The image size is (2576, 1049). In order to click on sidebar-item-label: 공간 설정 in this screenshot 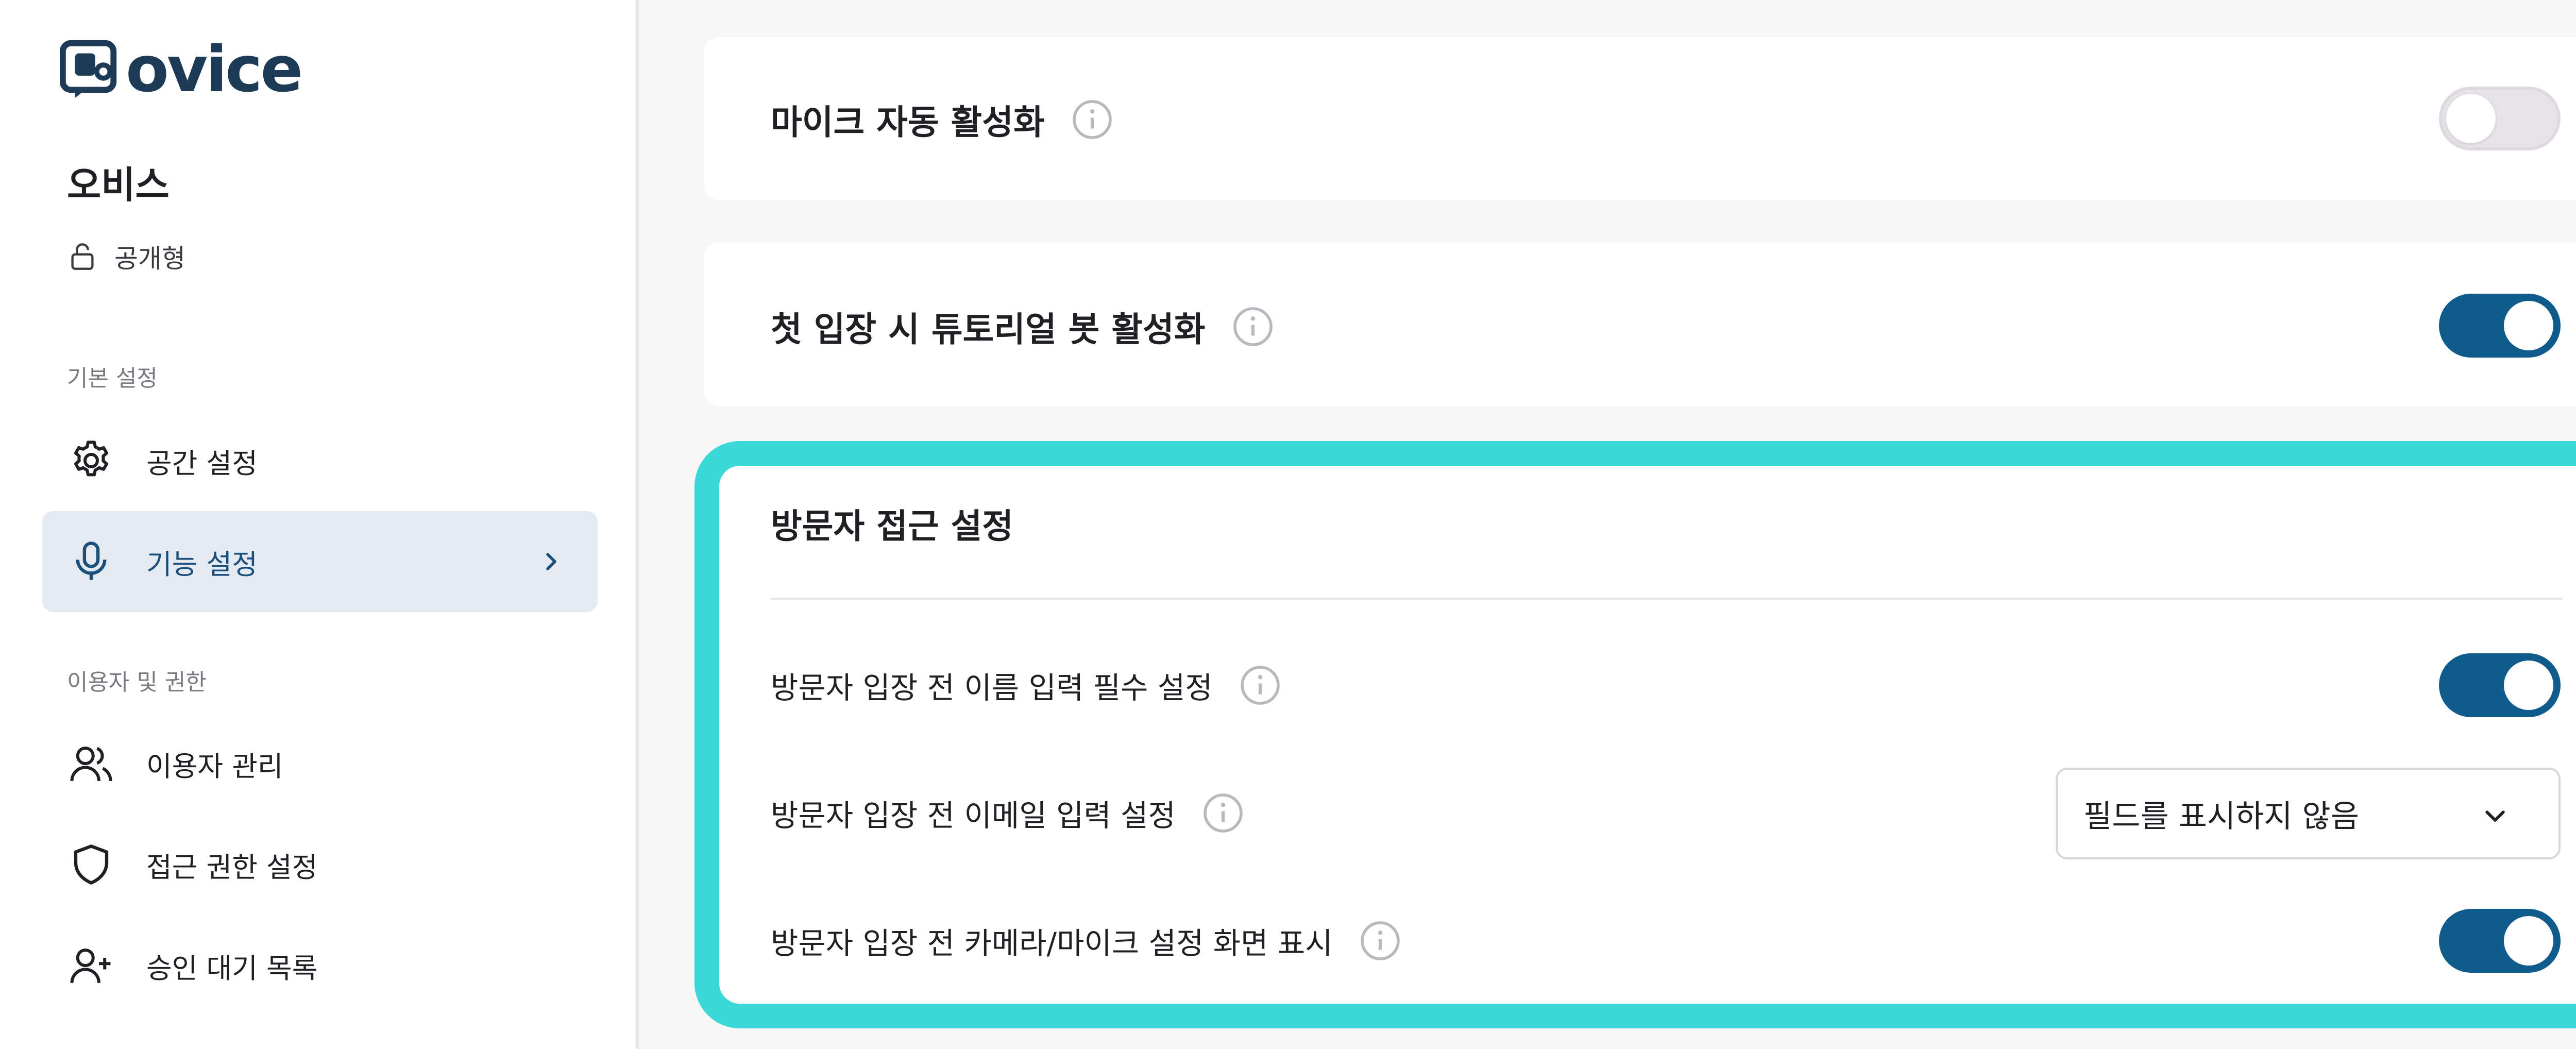, I will do `click(202, 463)`.